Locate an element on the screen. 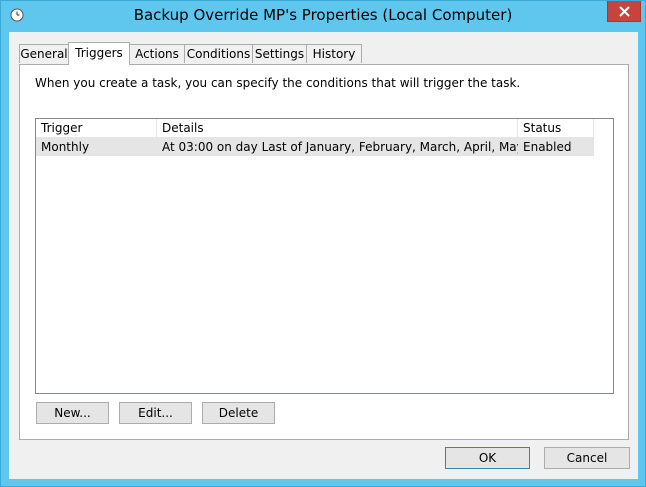  column-header-status: Status is located at coordinates (556, 128).